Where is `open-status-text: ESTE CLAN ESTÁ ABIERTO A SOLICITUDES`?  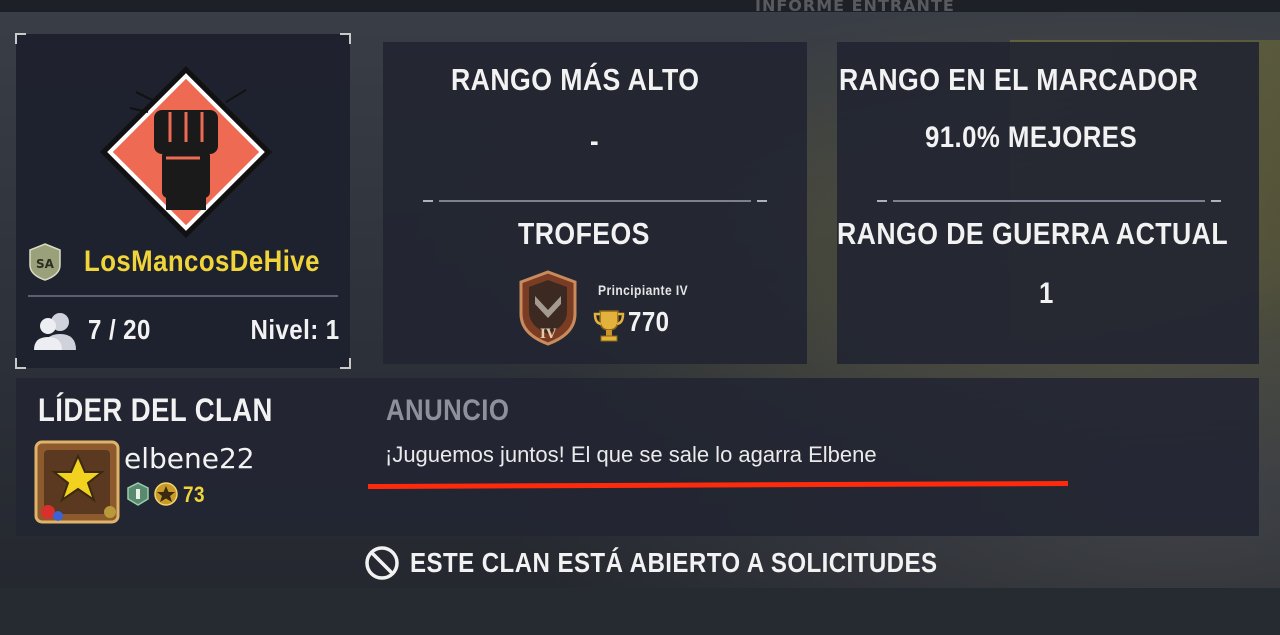 open-status-text: ESTE CLAN ESTÁ ABIERTO A SOLICITUDES is located at coordinates (674, 562).